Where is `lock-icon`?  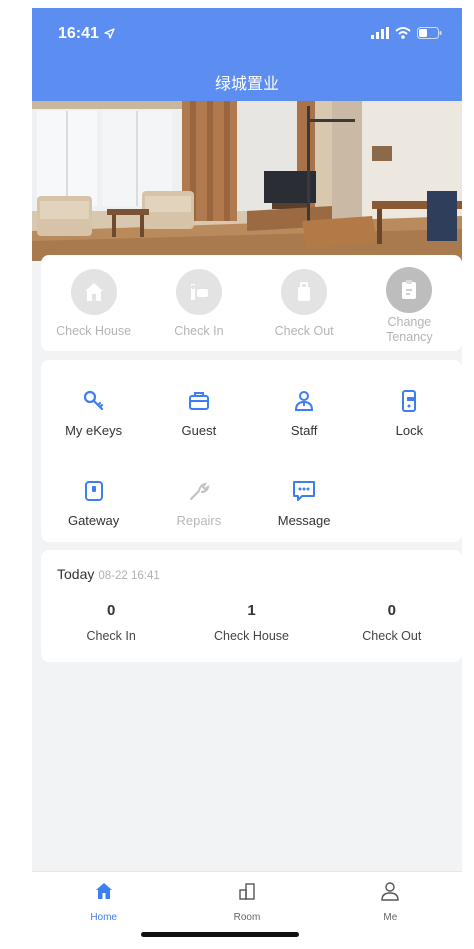
lock-icon is located at coordinates (409, 401).